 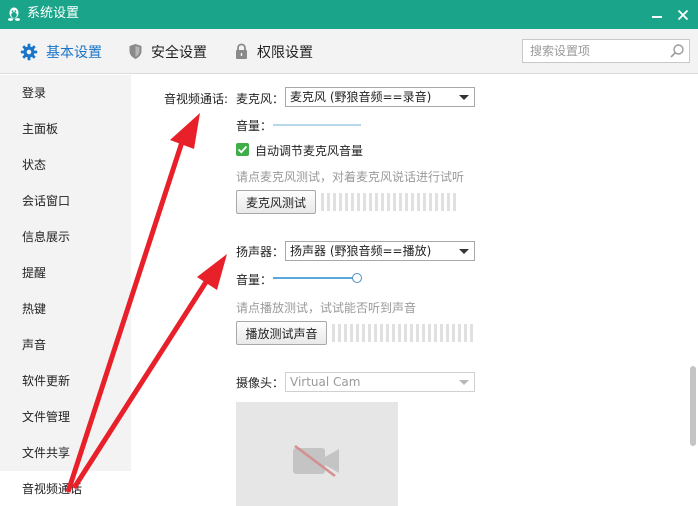 I want to click on search-icon, so click(x=677, y=51).